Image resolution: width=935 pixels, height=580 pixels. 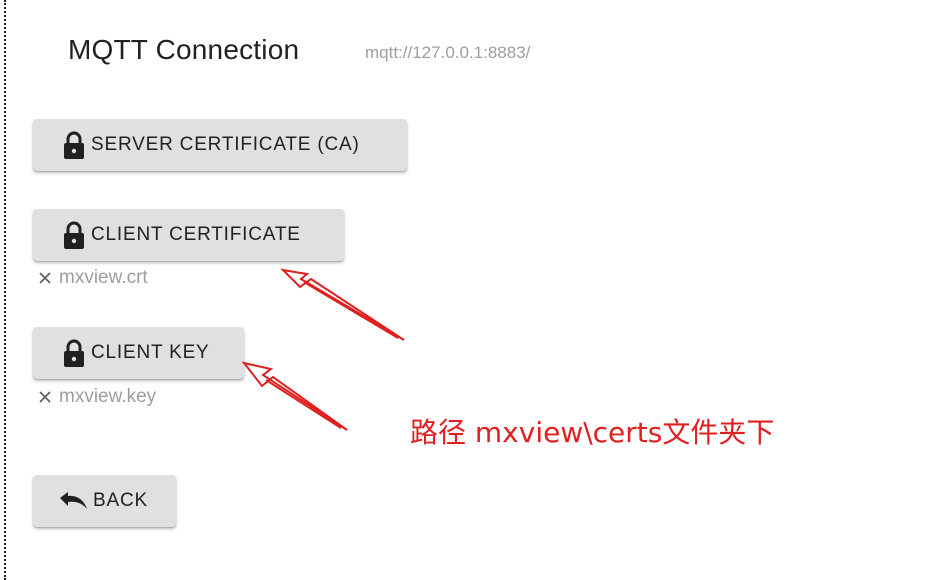 What do you see at coordinates (294, 396) in the screenshot?
I see `arrow-to-client-key` at bounding box center [294, 396].